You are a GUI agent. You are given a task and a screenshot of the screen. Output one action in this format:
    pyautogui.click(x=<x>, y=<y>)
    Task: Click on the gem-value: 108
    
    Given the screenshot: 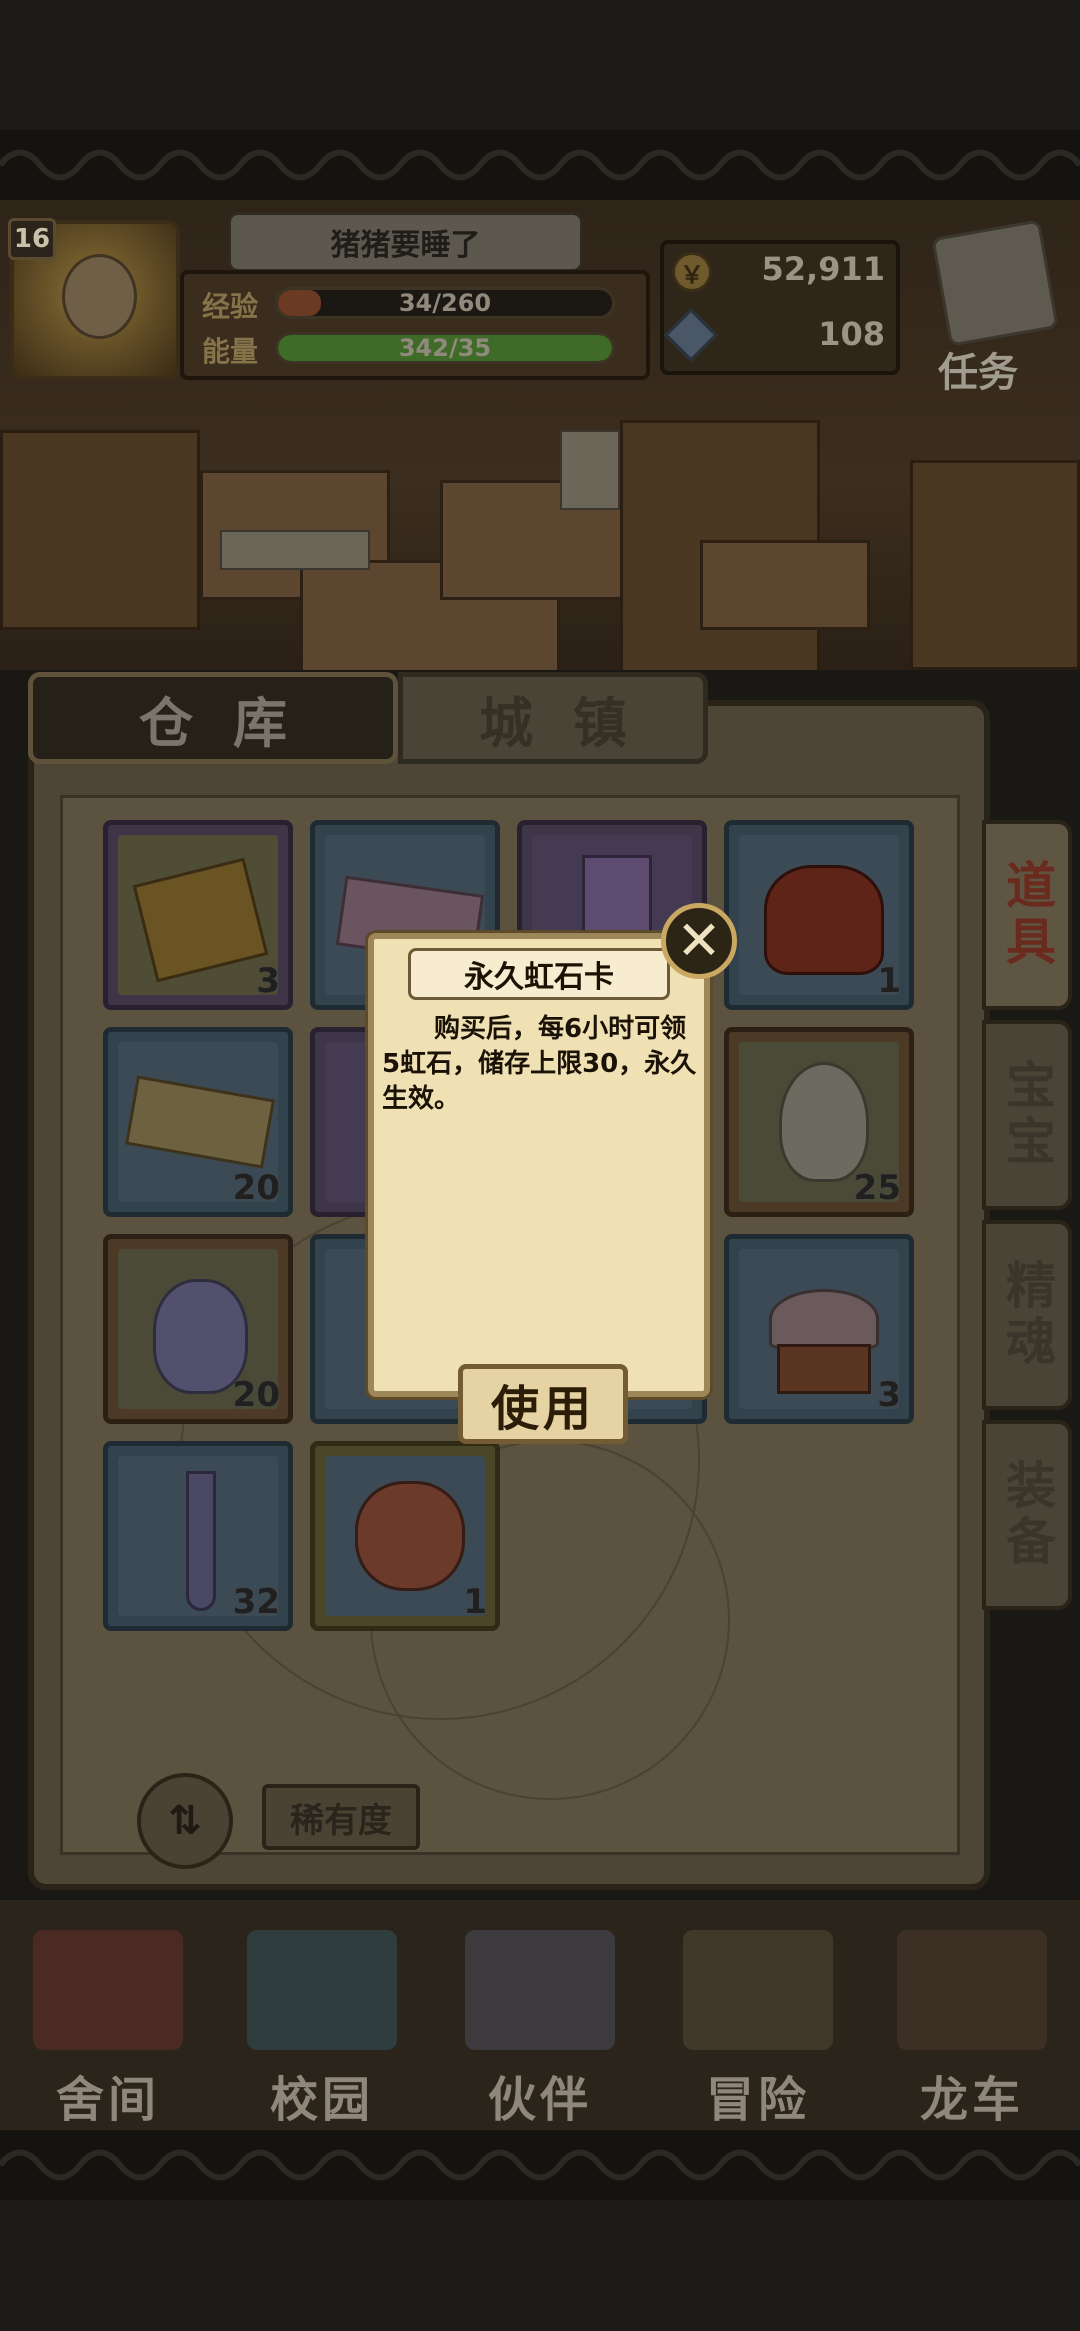 What is the action you would take?
    pyautogui.click(x=851, y=334)
    